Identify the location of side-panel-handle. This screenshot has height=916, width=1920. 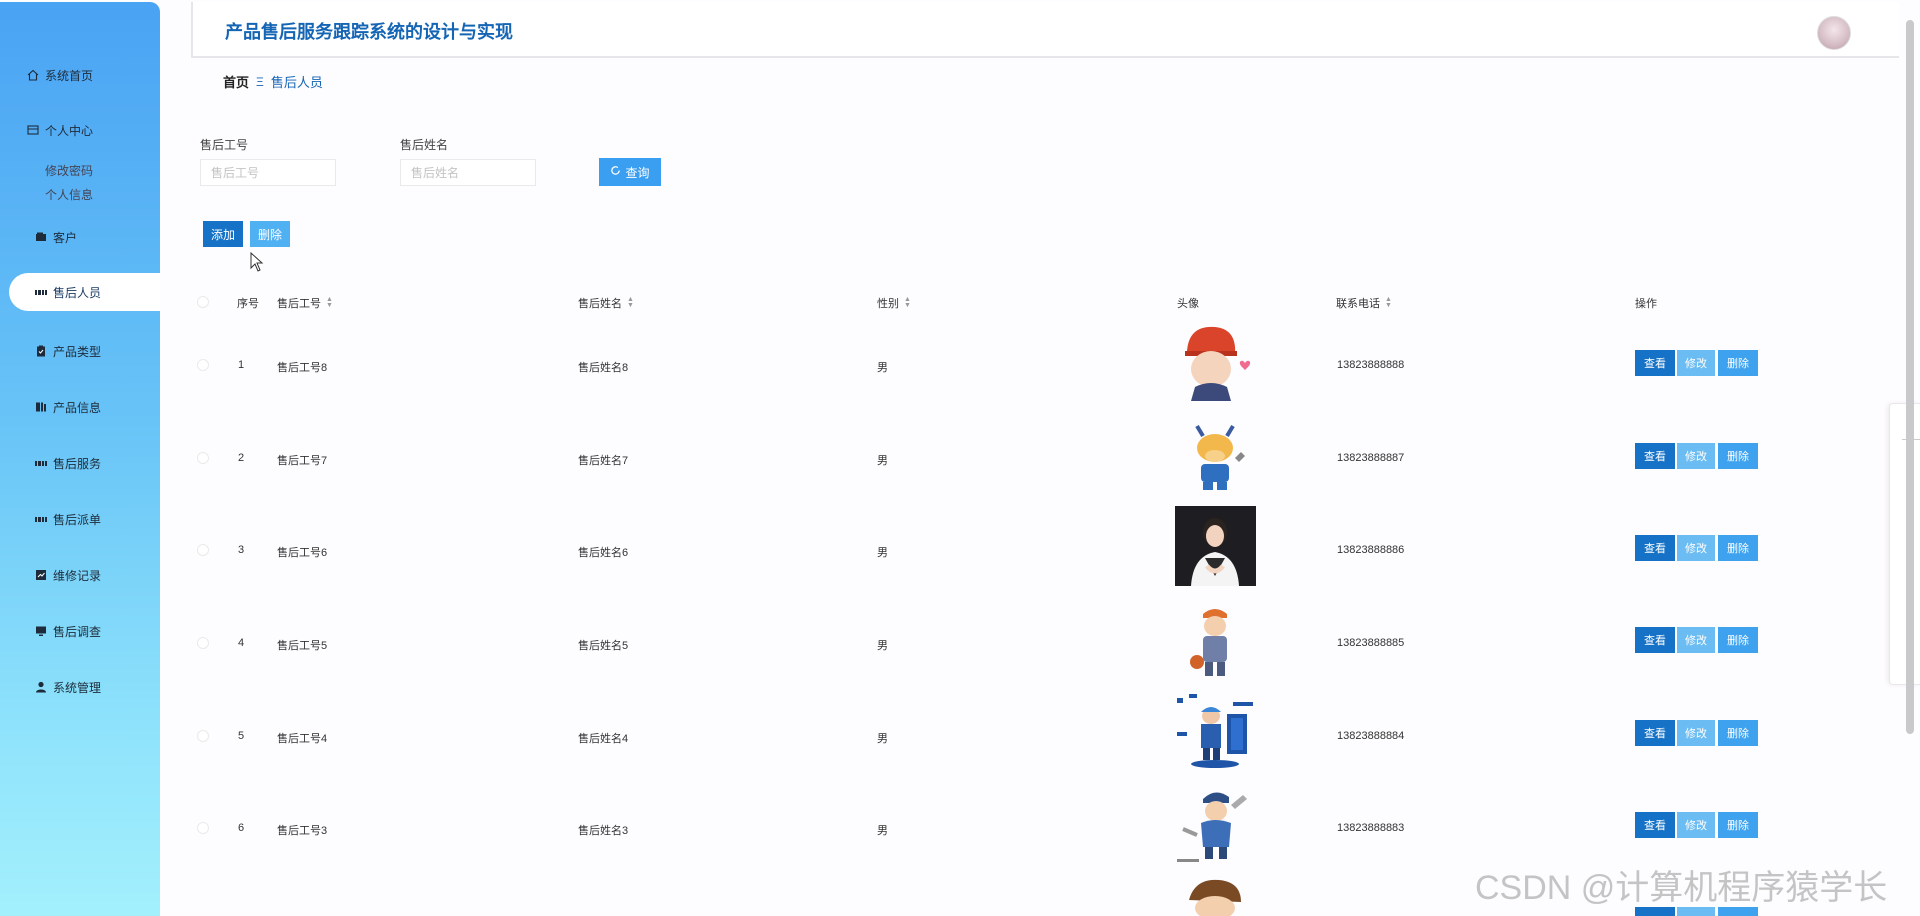
(1904, 544).